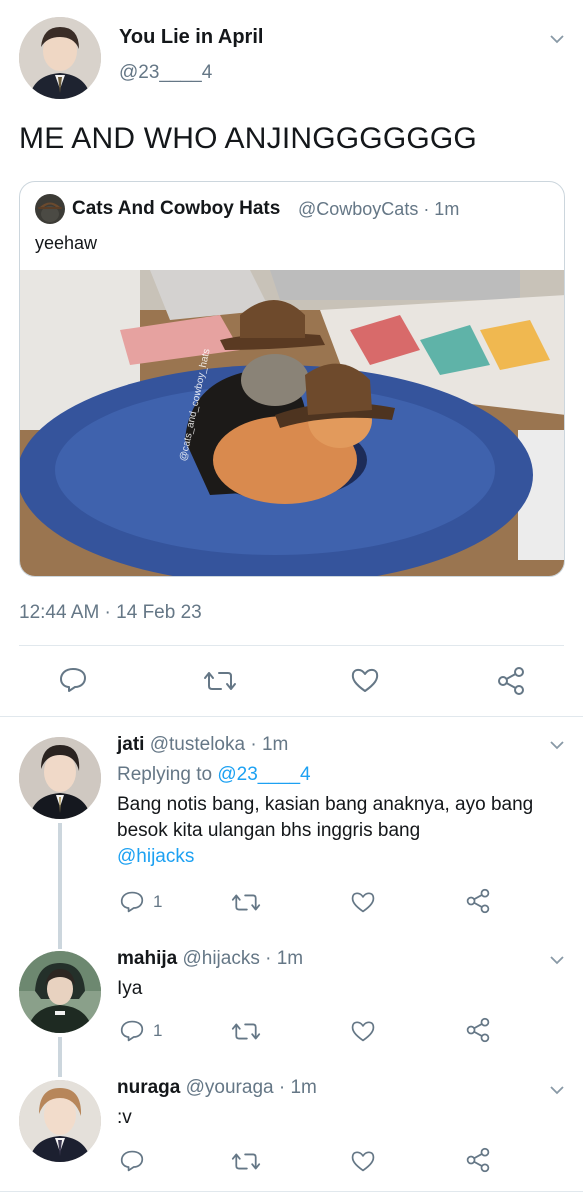 The width and height of the screenshot is (583, 1200). What do you see at coordinates (60, 1121) in the screenshot?
I see `reply-3-avatar` at bounding box center [60, 1121].